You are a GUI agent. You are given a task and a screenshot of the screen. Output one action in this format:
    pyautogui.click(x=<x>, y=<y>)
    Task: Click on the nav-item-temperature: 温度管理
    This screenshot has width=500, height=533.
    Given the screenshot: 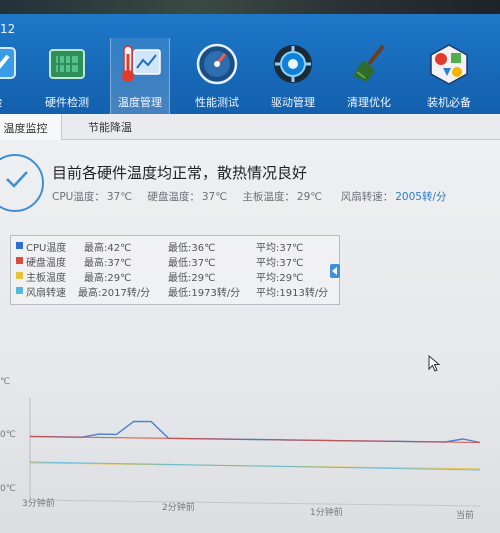 What is the action you would take?
    pyautogui.click(x=140, y=76)
    